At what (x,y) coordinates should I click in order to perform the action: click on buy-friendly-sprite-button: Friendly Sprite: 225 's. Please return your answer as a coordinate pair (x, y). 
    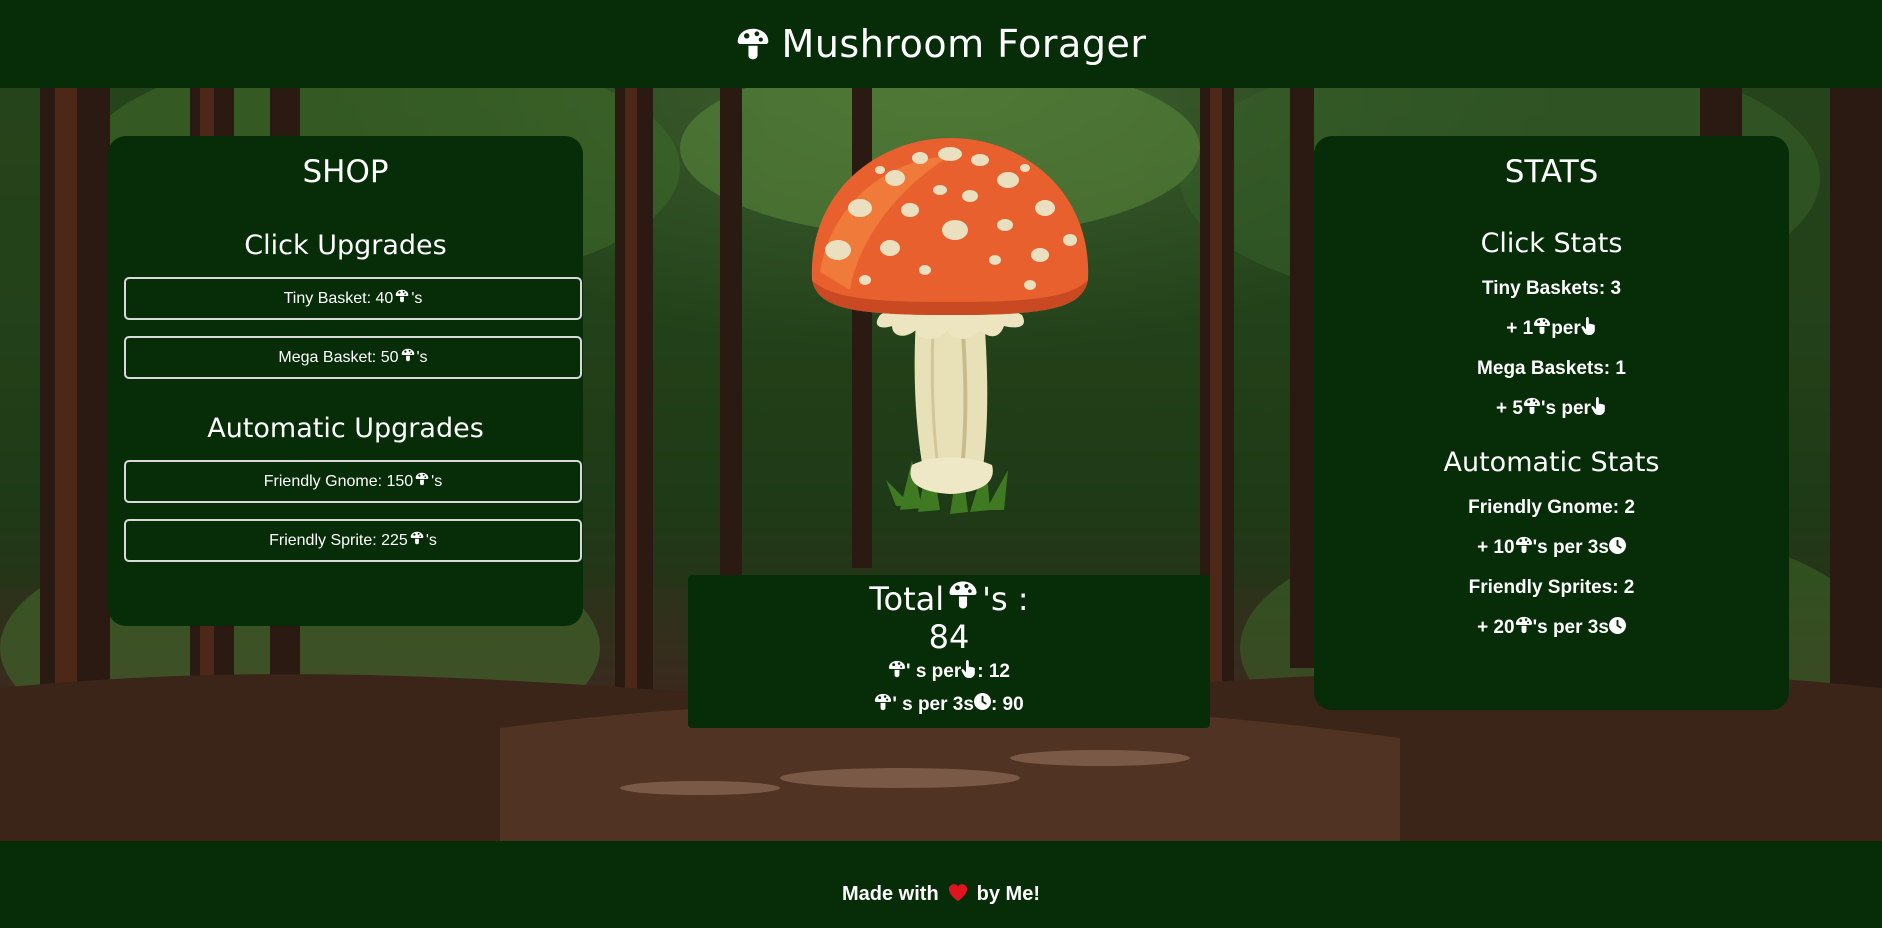
    Looking at the image, I should click on (353, 540).